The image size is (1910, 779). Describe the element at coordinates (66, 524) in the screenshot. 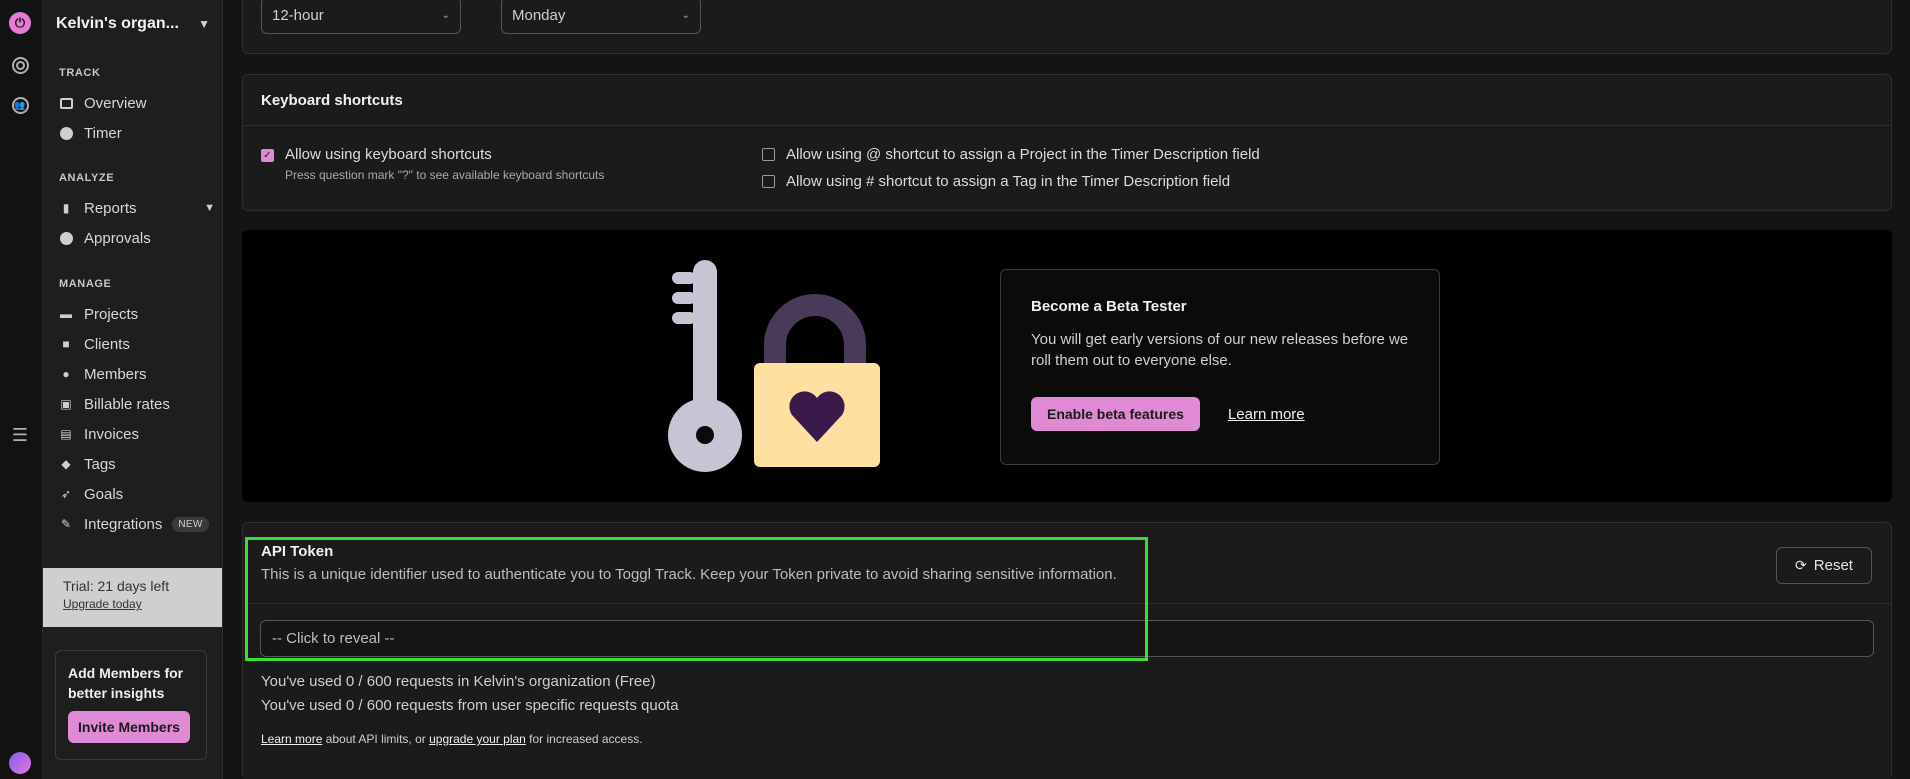

I see `plug-icon: ✎` at that location.